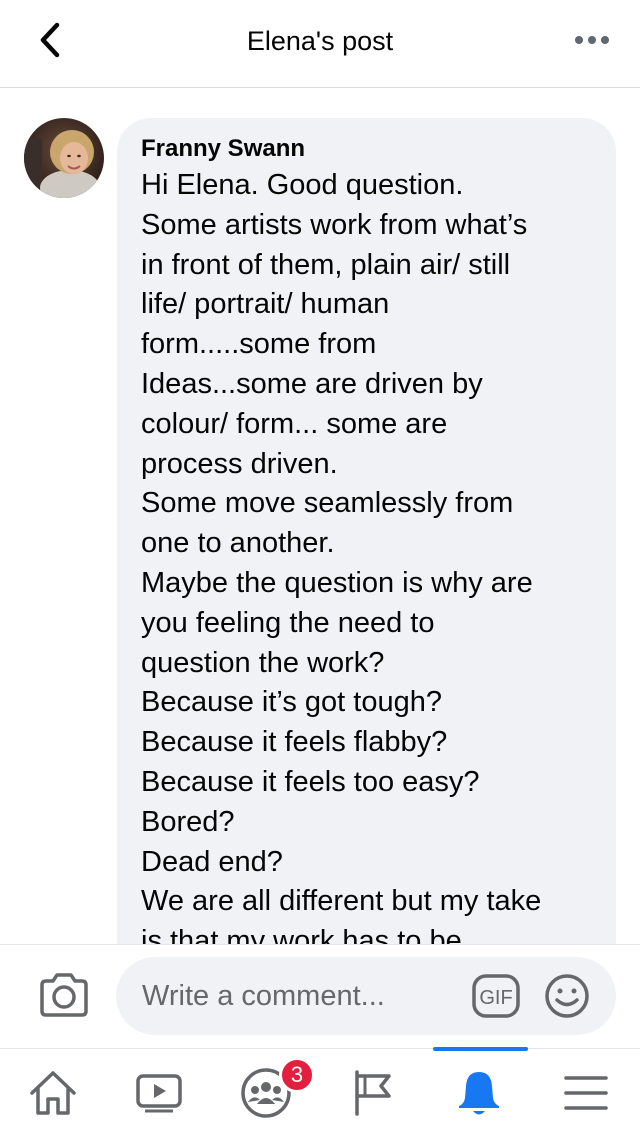  I want to click on comment-line: Dead end?, so click(212, 861).